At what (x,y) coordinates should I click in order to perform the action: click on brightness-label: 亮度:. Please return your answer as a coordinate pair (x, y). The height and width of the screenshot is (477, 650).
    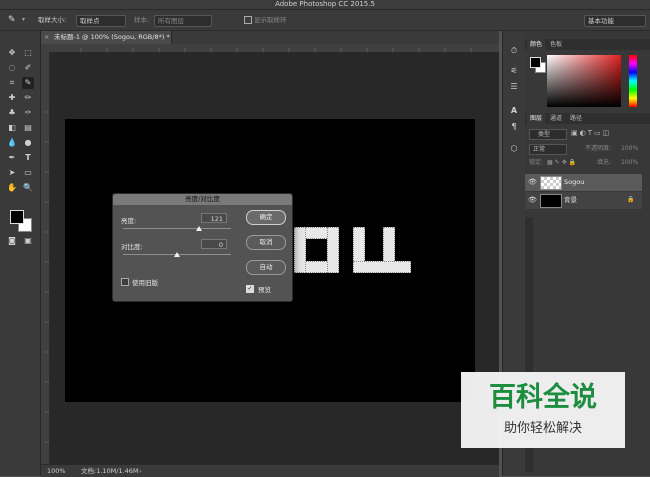
    Looking at the image, I should click on (129, 221).